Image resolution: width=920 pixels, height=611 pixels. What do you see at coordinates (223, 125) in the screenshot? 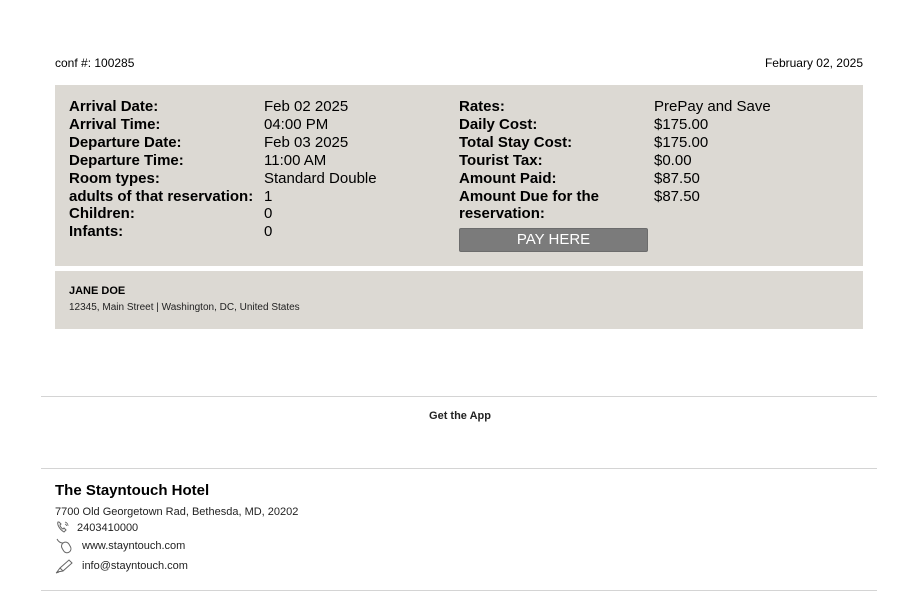
I see `detail-row: Arrival Time: 04:00 PM` at bounding box center [223, 125].